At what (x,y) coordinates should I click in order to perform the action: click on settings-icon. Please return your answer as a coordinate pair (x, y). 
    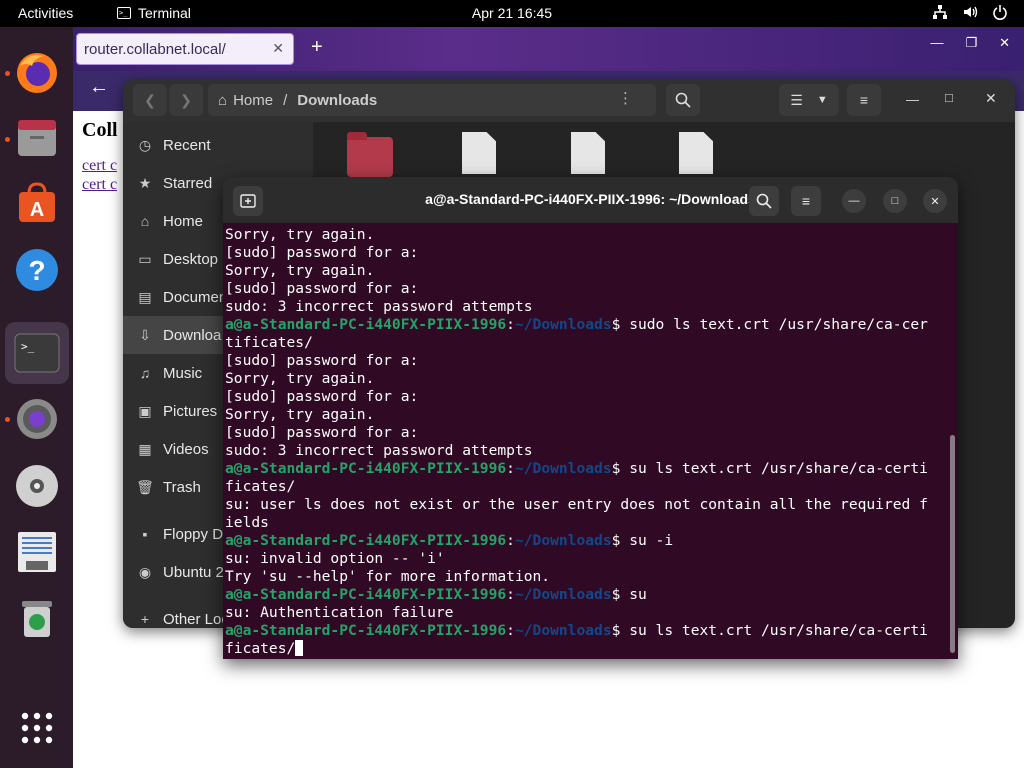
    Looking at the image, I should click on (37, 419).